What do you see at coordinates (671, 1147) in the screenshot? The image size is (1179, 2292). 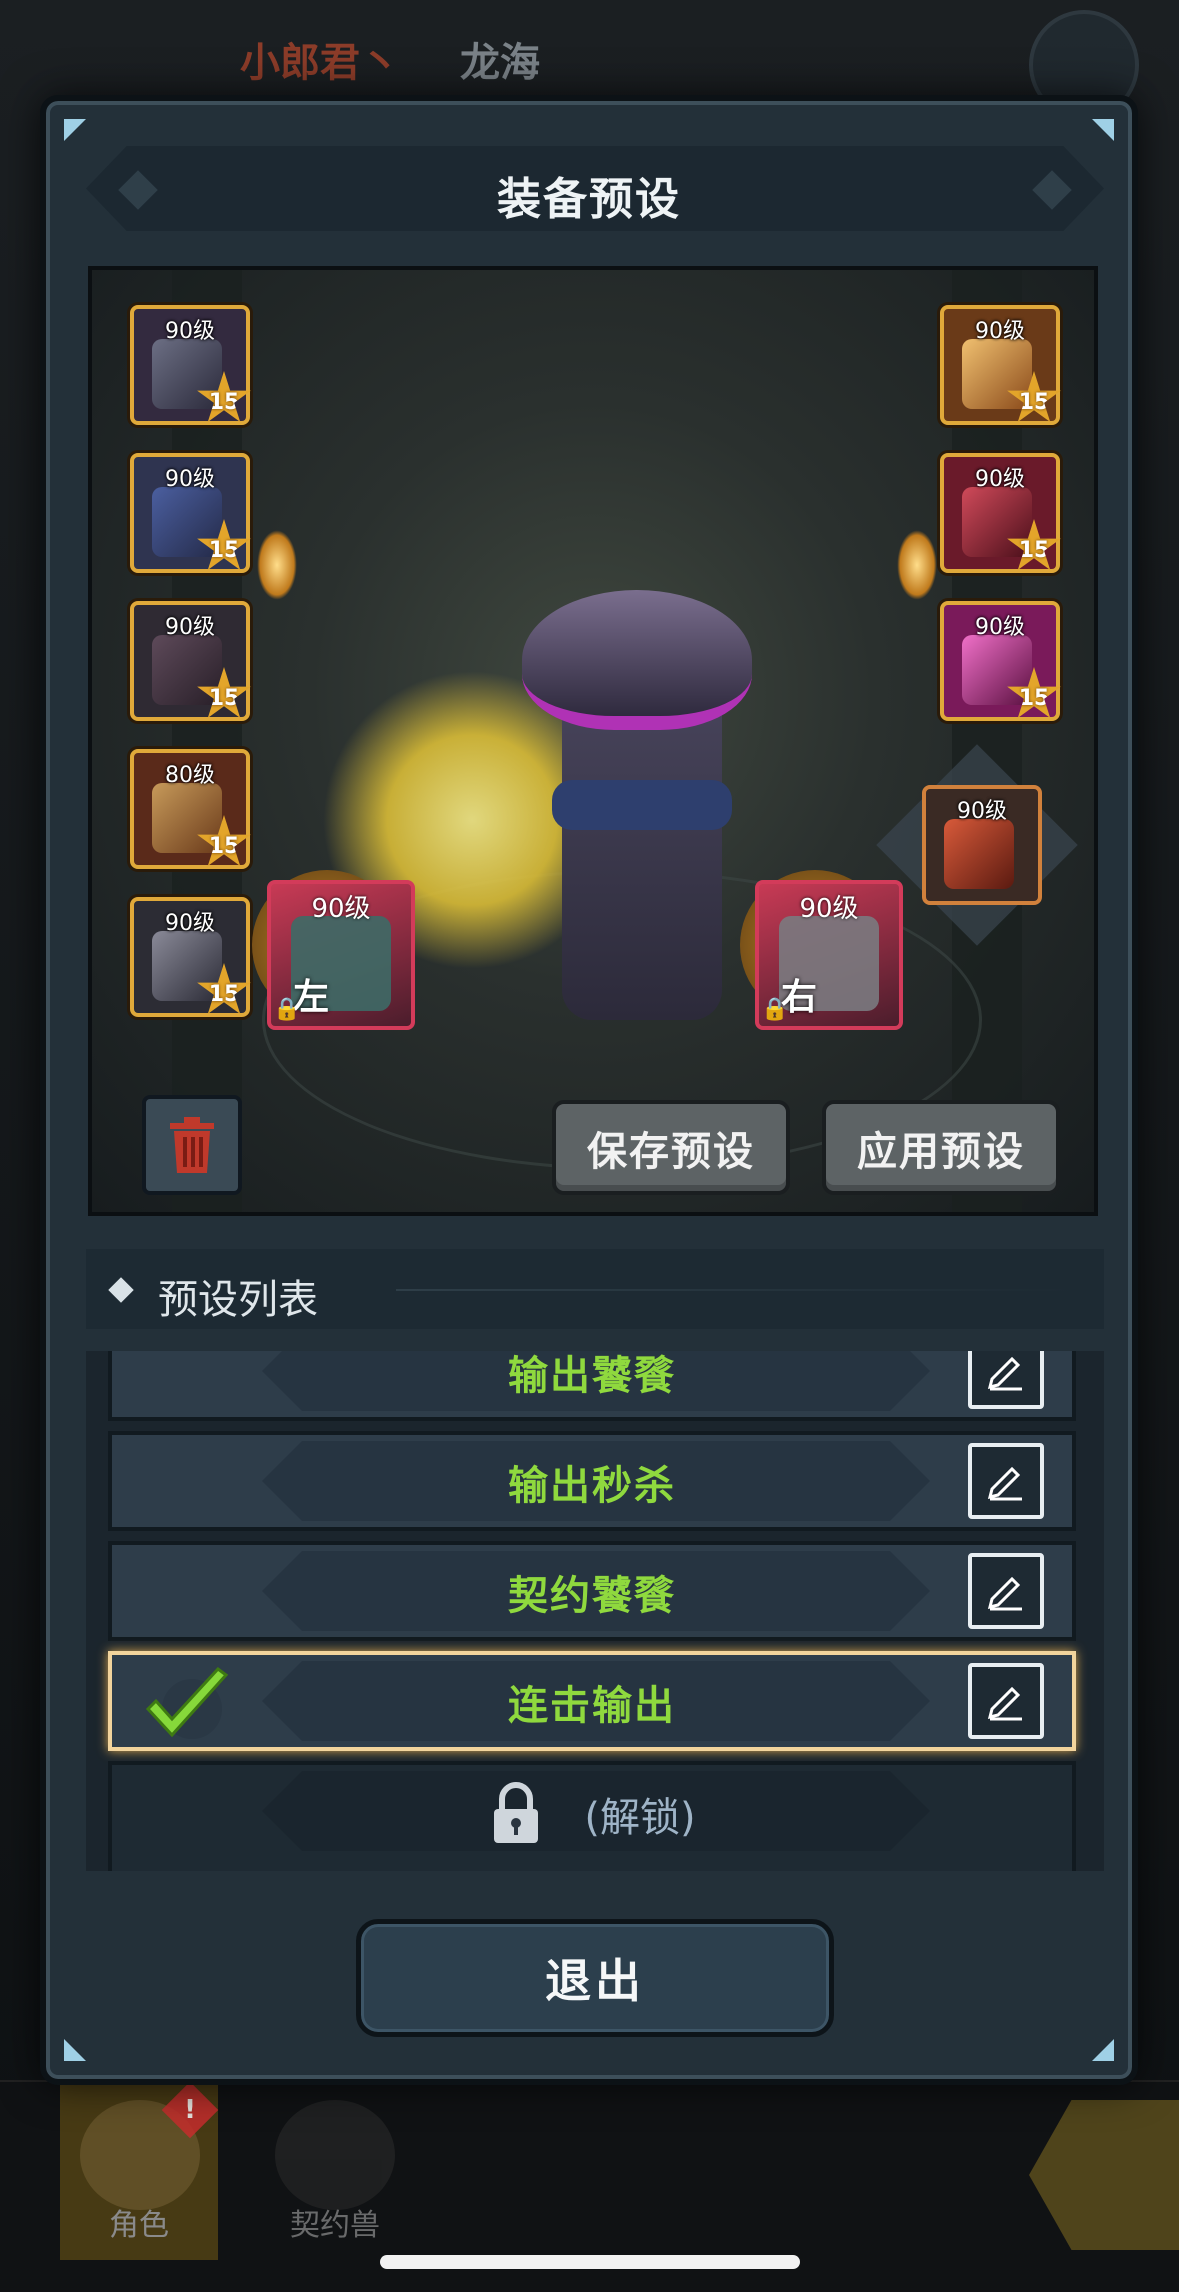 I see `save-preset-button: 保存预设` at bounding box center [671, 1147].